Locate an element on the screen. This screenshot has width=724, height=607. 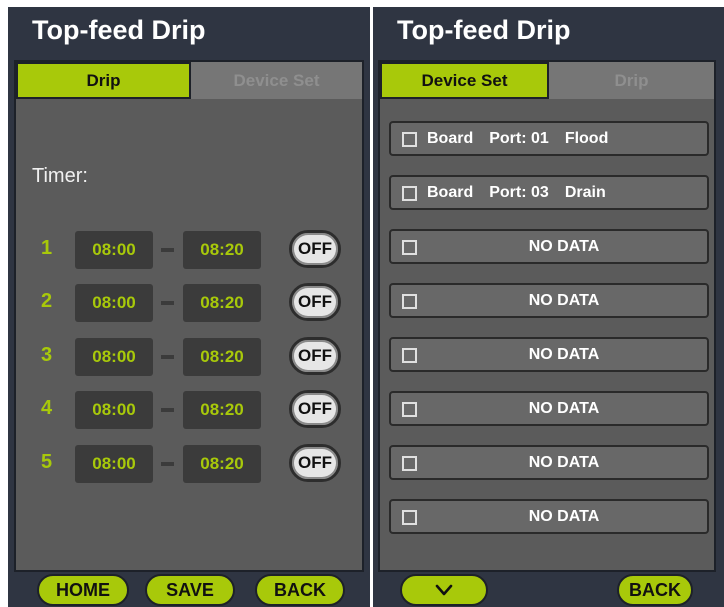
timer-number: 1 is located at coordinates (47, 248).